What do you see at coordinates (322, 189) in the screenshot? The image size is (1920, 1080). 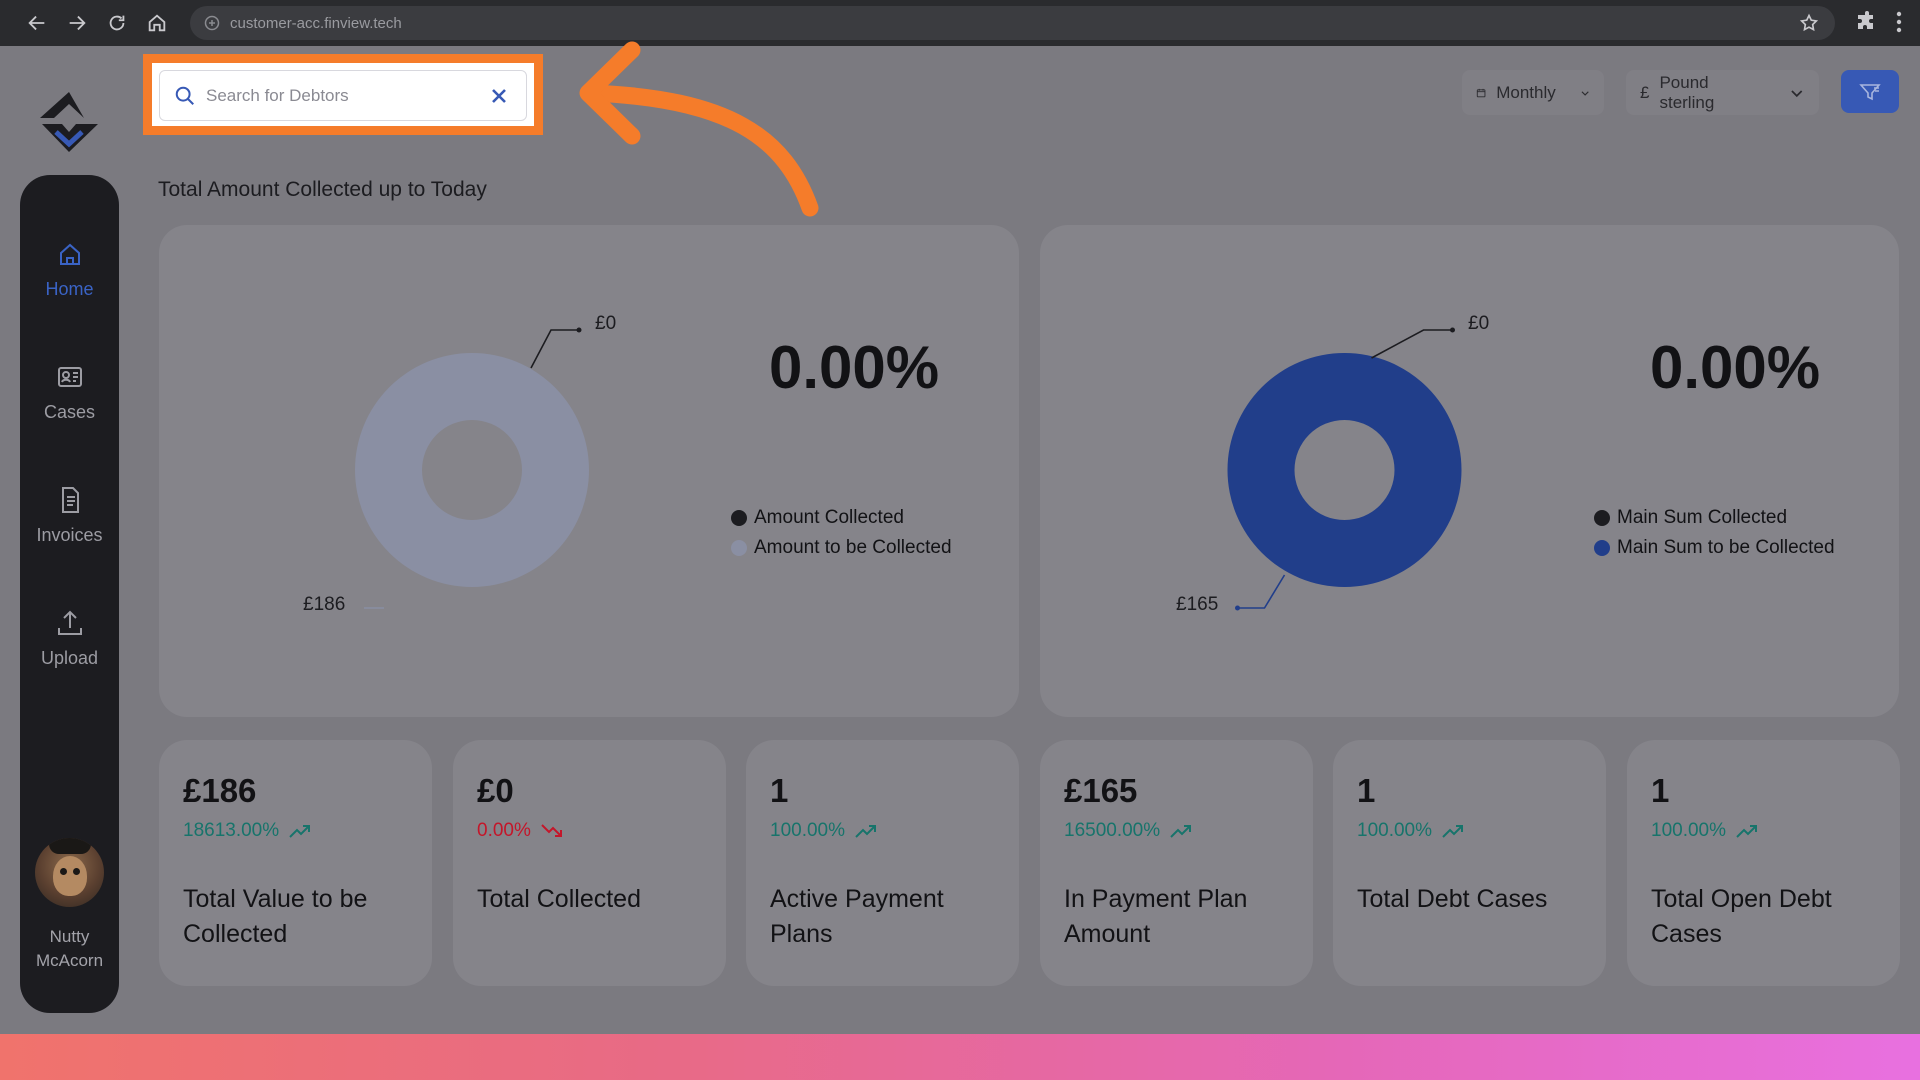 I see `section-title: Total Amount Collected up to Today` at bounding box center [322, 189].